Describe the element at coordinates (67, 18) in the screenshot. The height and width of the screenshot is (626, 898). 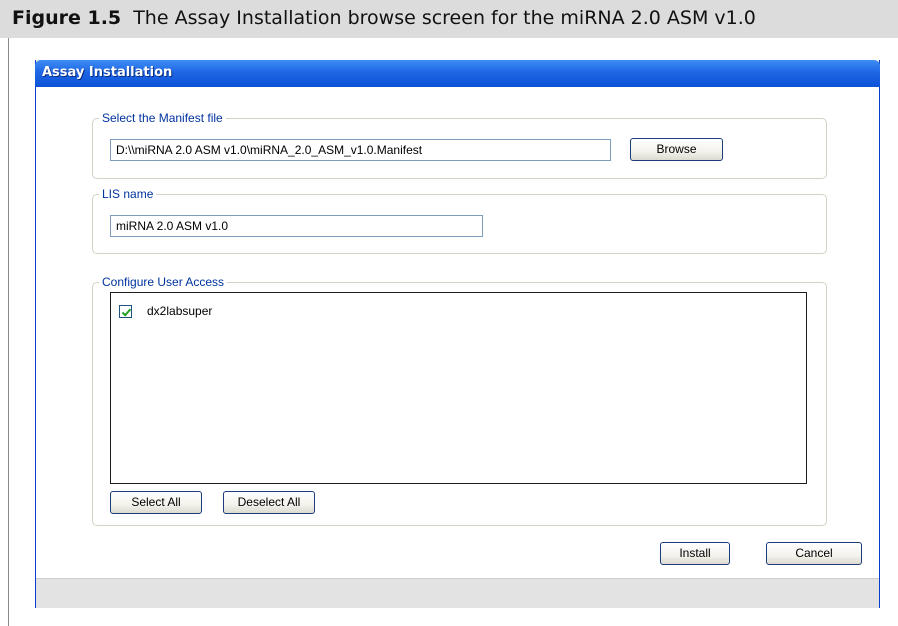
I see `figure-label: Figure 1.5` at that location.